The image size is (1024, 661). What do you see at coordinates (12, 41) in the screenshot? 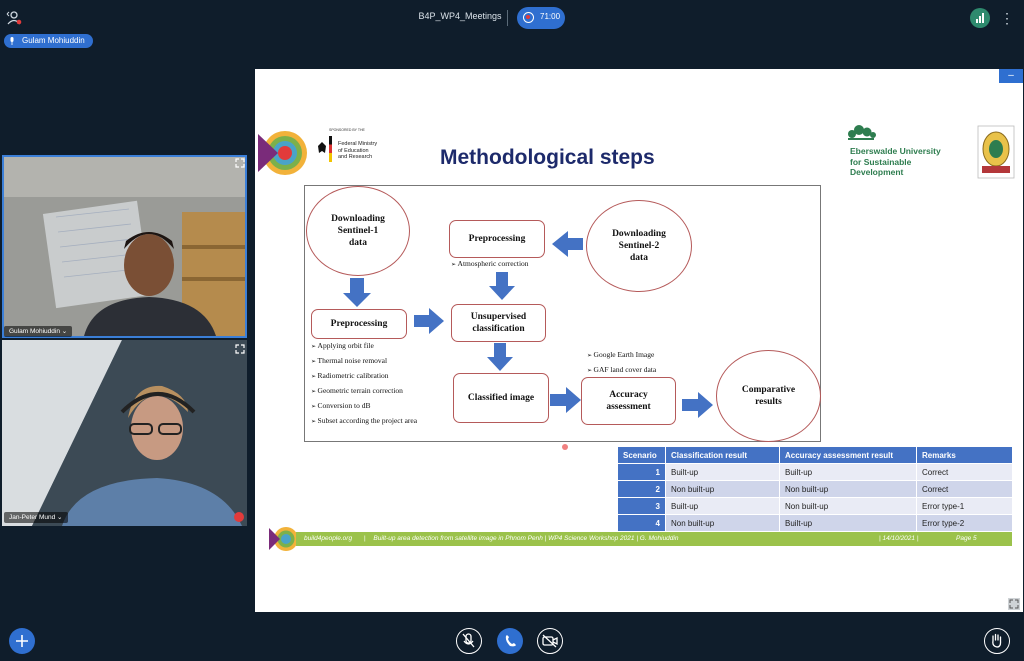
I see `microphone-icon` at bounding box center [12, 41].